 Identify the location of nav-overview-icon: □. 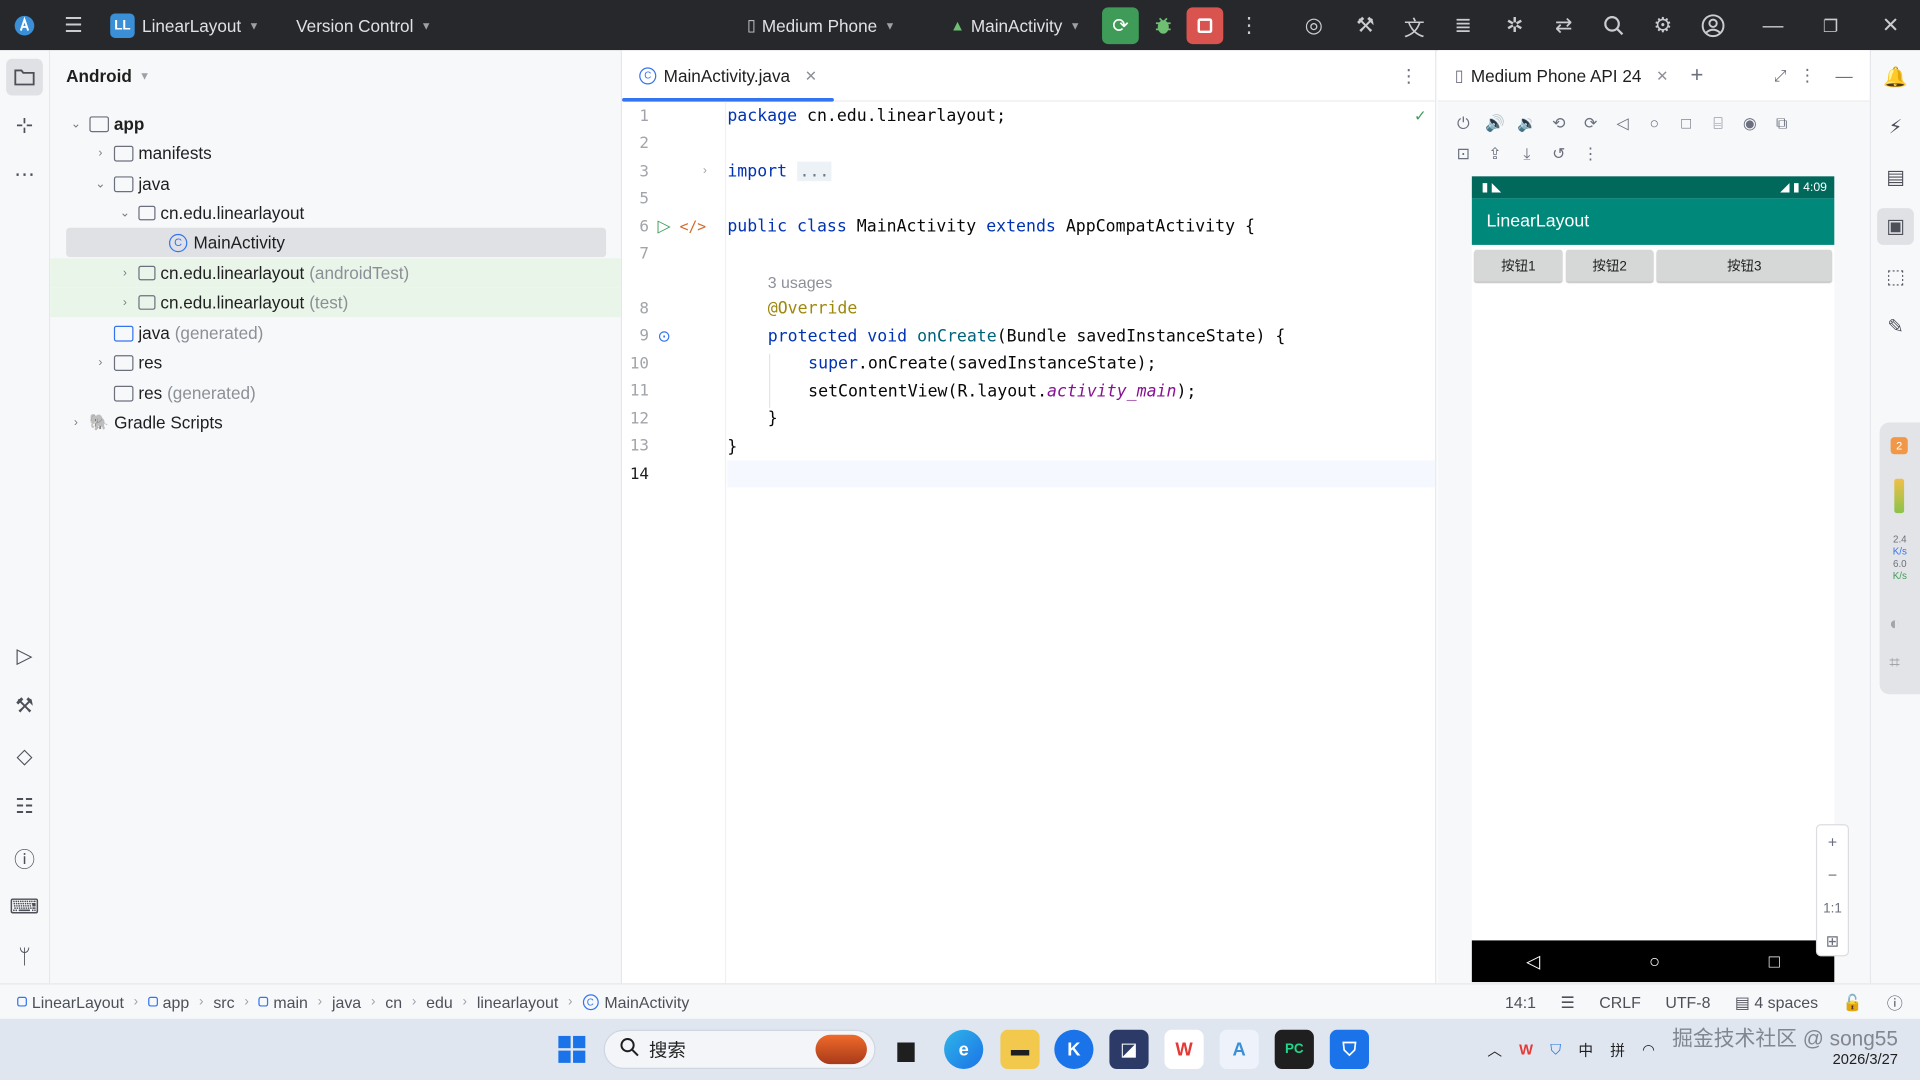
(1774, 961).